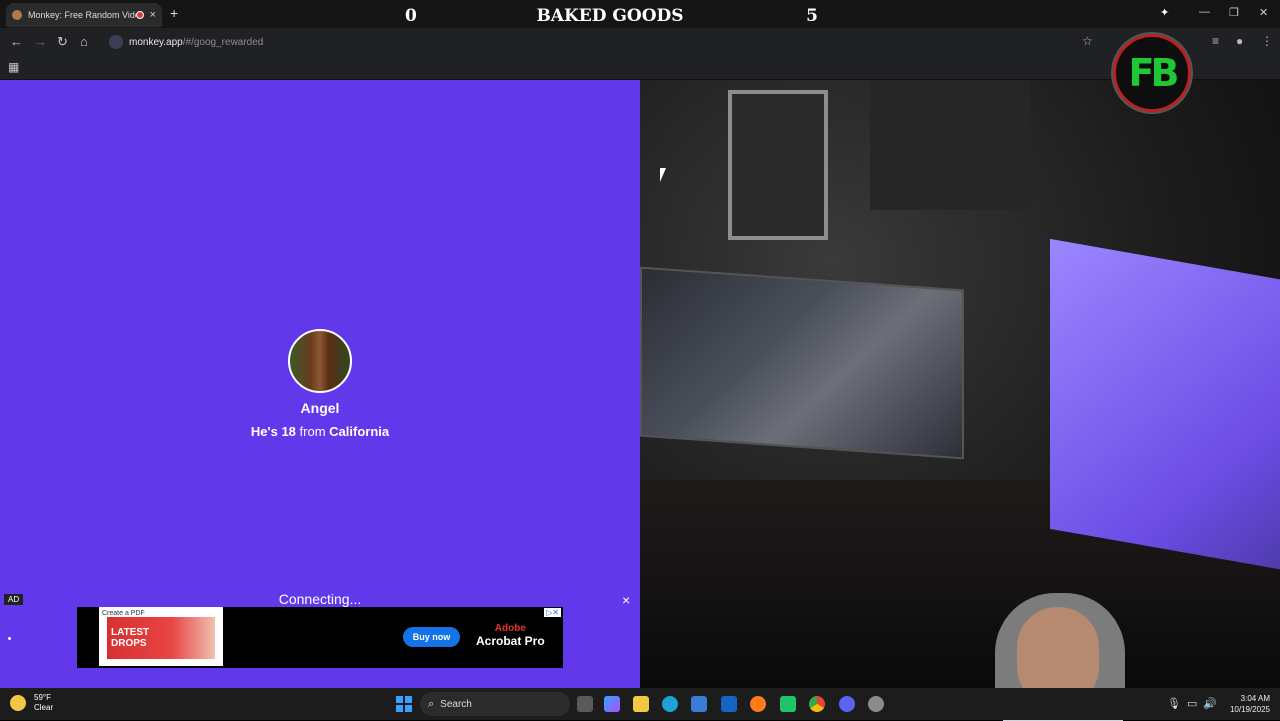  What do you see at coordinates (802, 363) in the screenshot?
I see `monitor-game-screen` at bounding box center [802, 363].